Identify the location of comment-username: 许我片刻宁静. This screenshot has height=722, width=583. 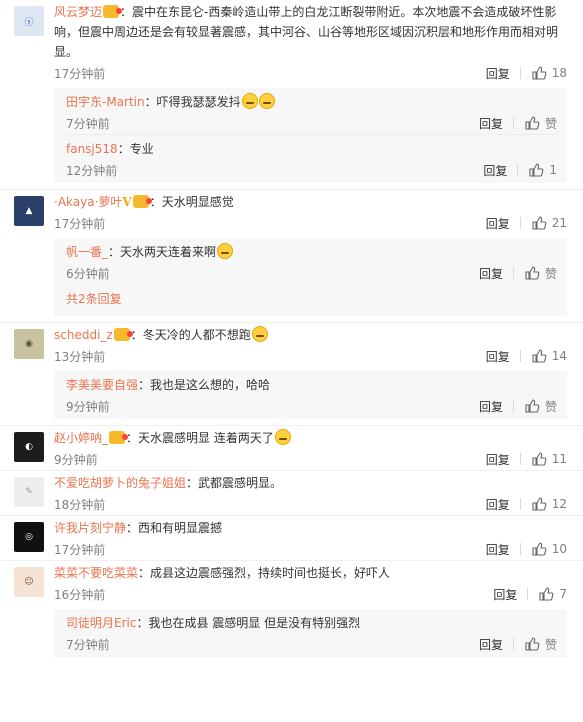
(90, 528).